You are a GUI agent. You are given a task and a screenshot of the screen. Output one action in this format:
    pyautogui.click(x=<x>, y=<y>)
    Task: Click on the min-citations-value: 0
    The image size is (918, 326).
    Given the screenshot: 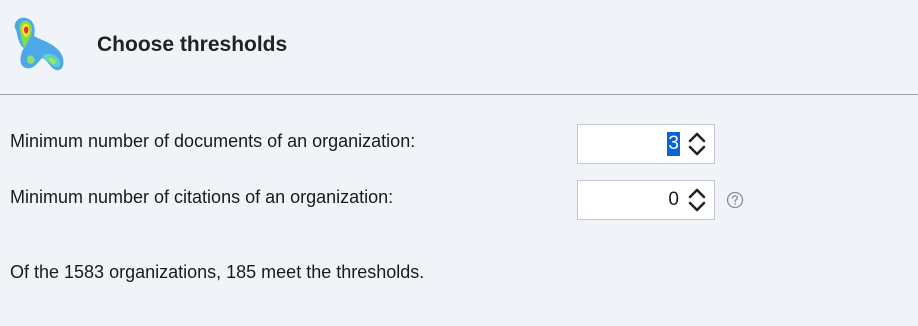 What is the action you would take?
    pyautogui.click(x=673, y=200)
    